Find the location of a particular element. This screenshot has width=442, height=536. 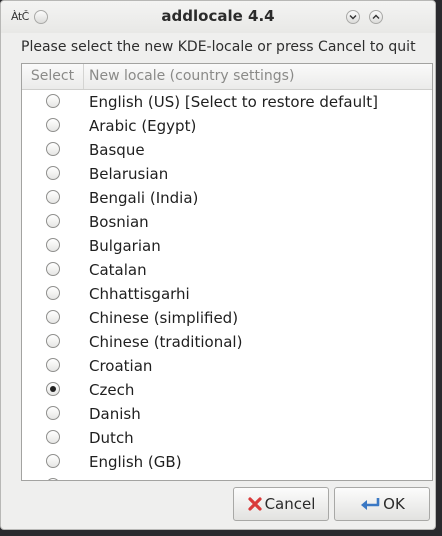

list-item: Chinese (simplified) is located at coordinates (227, 318).